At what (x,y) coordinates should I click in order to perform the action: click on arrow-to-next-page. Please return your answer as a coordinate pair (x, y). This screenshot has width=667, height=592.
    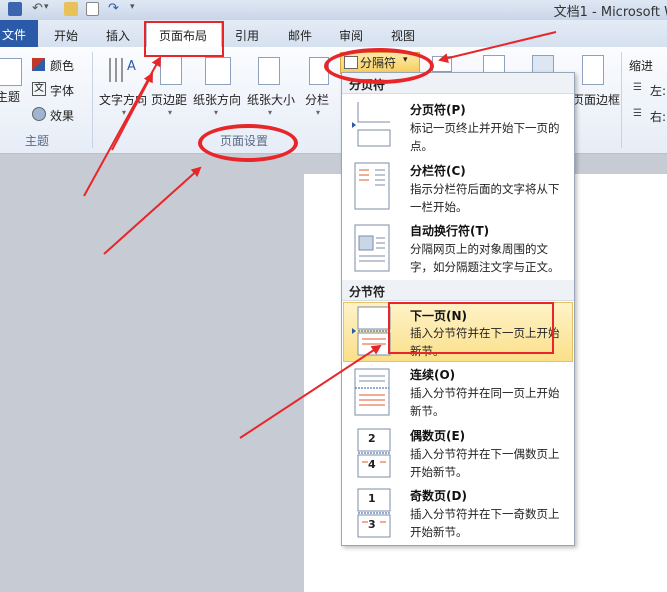
    Looking at the image, I should click on (310, 391).